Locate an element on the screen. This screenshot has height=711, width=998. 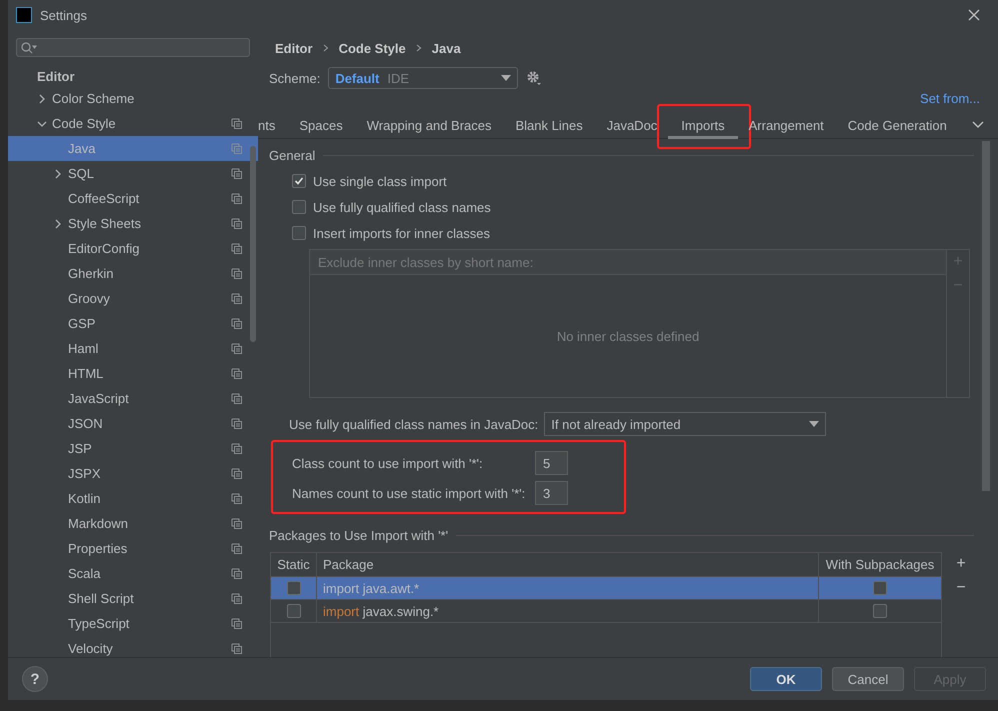
dialog-button: Cancel is located at coordinates (868, 679).